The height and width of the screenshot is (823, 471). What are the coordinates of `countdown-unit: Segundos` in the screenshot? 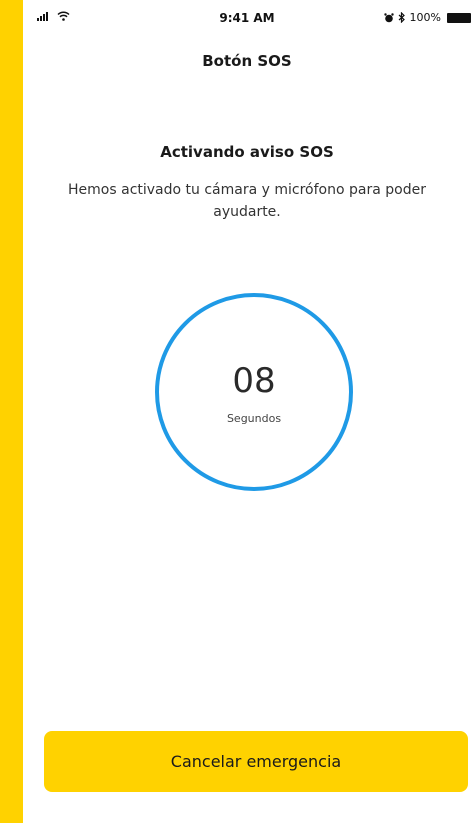 It's located at (254, 418).